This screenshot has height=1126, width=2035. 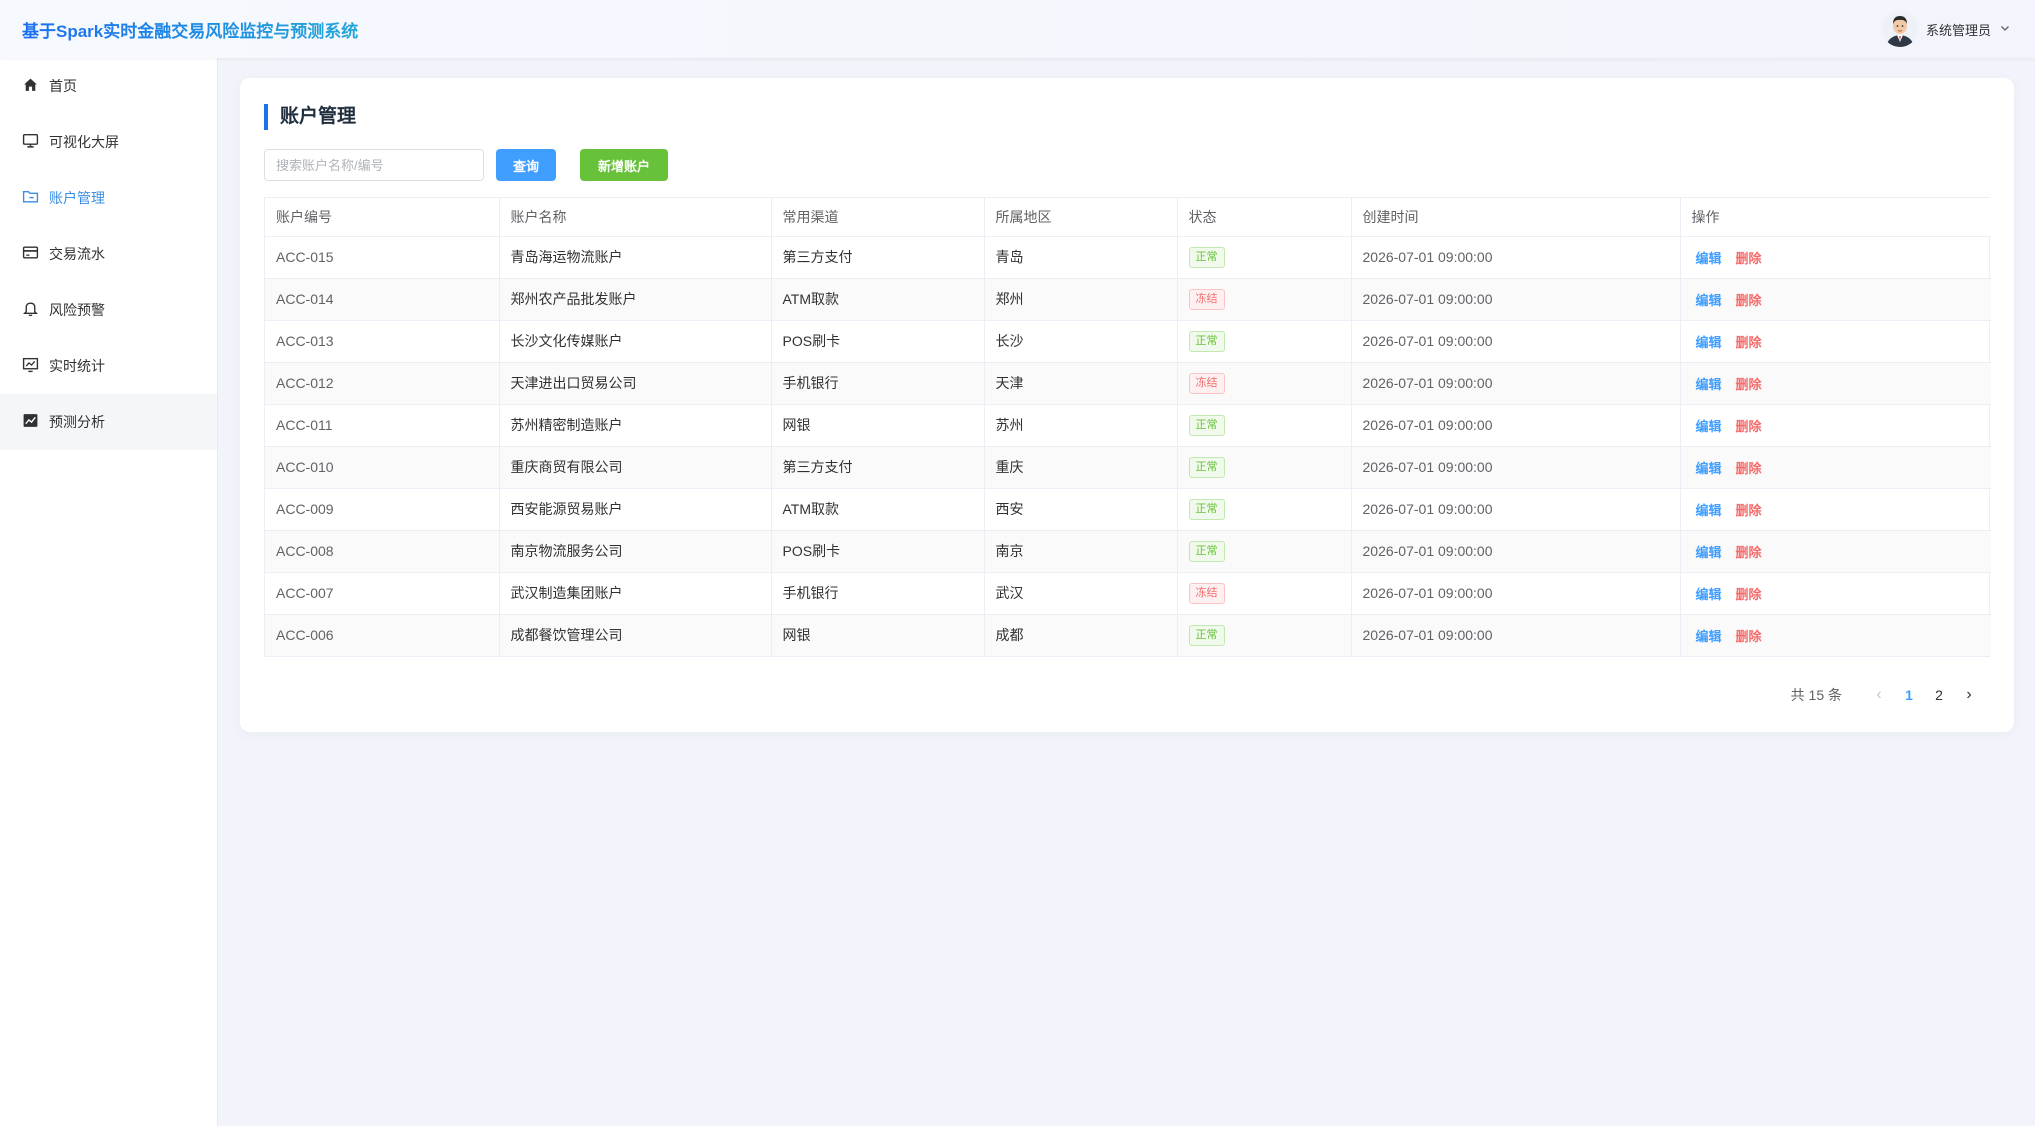 What do you see at coordinates (108, 198) in the screenshot?
I see `sidebar-item-accounts: 账户管理` at bounding box center [108, 198].